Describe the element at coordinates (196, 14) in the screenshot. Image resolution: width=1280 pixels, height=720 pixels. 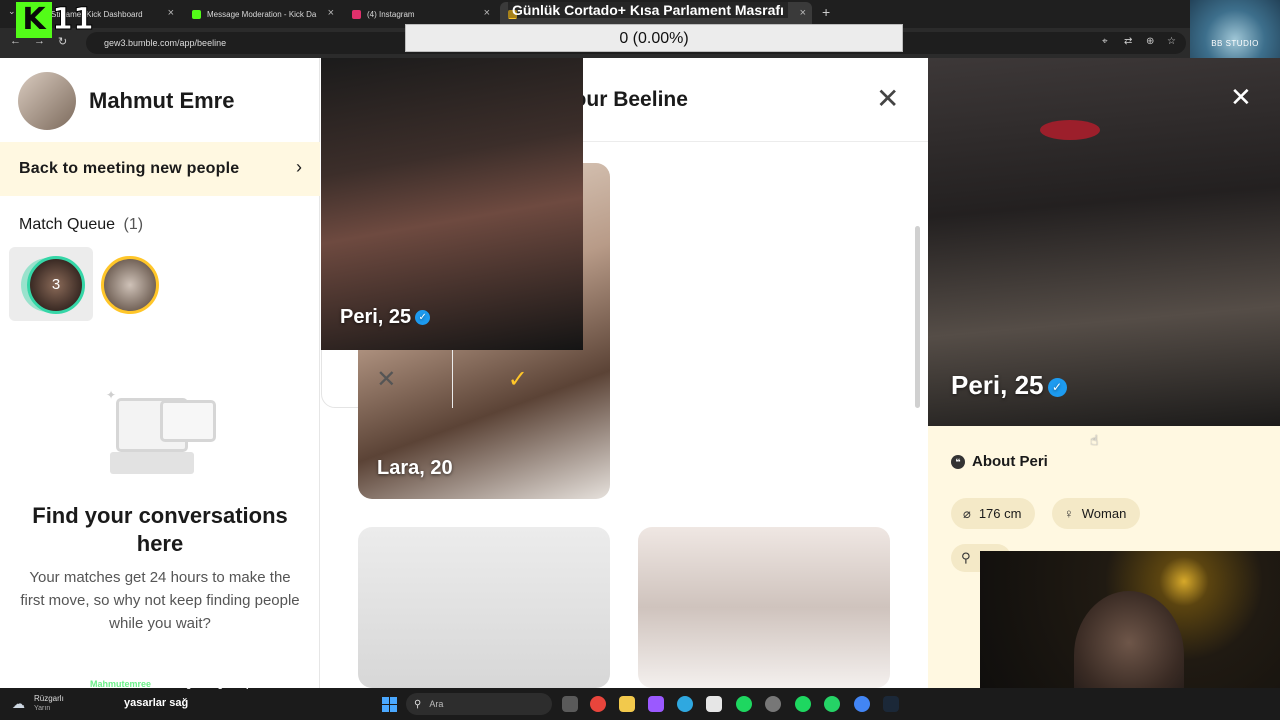
I see `kick-favicon-icon` at that location.